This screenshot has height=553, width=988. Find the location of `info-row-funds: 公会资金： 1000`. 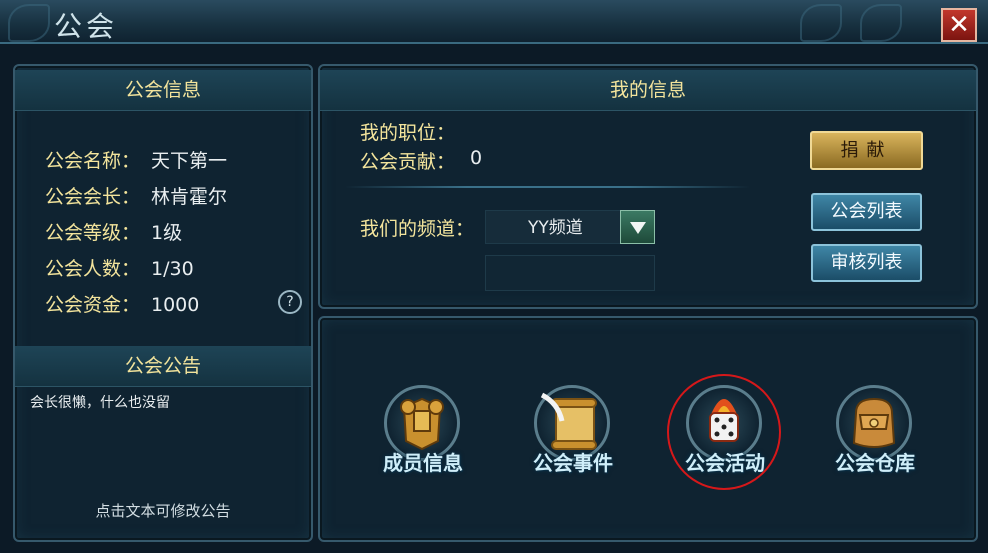

info-row-funds: 公会资金： 1000 is located at coordinates (122, 303).